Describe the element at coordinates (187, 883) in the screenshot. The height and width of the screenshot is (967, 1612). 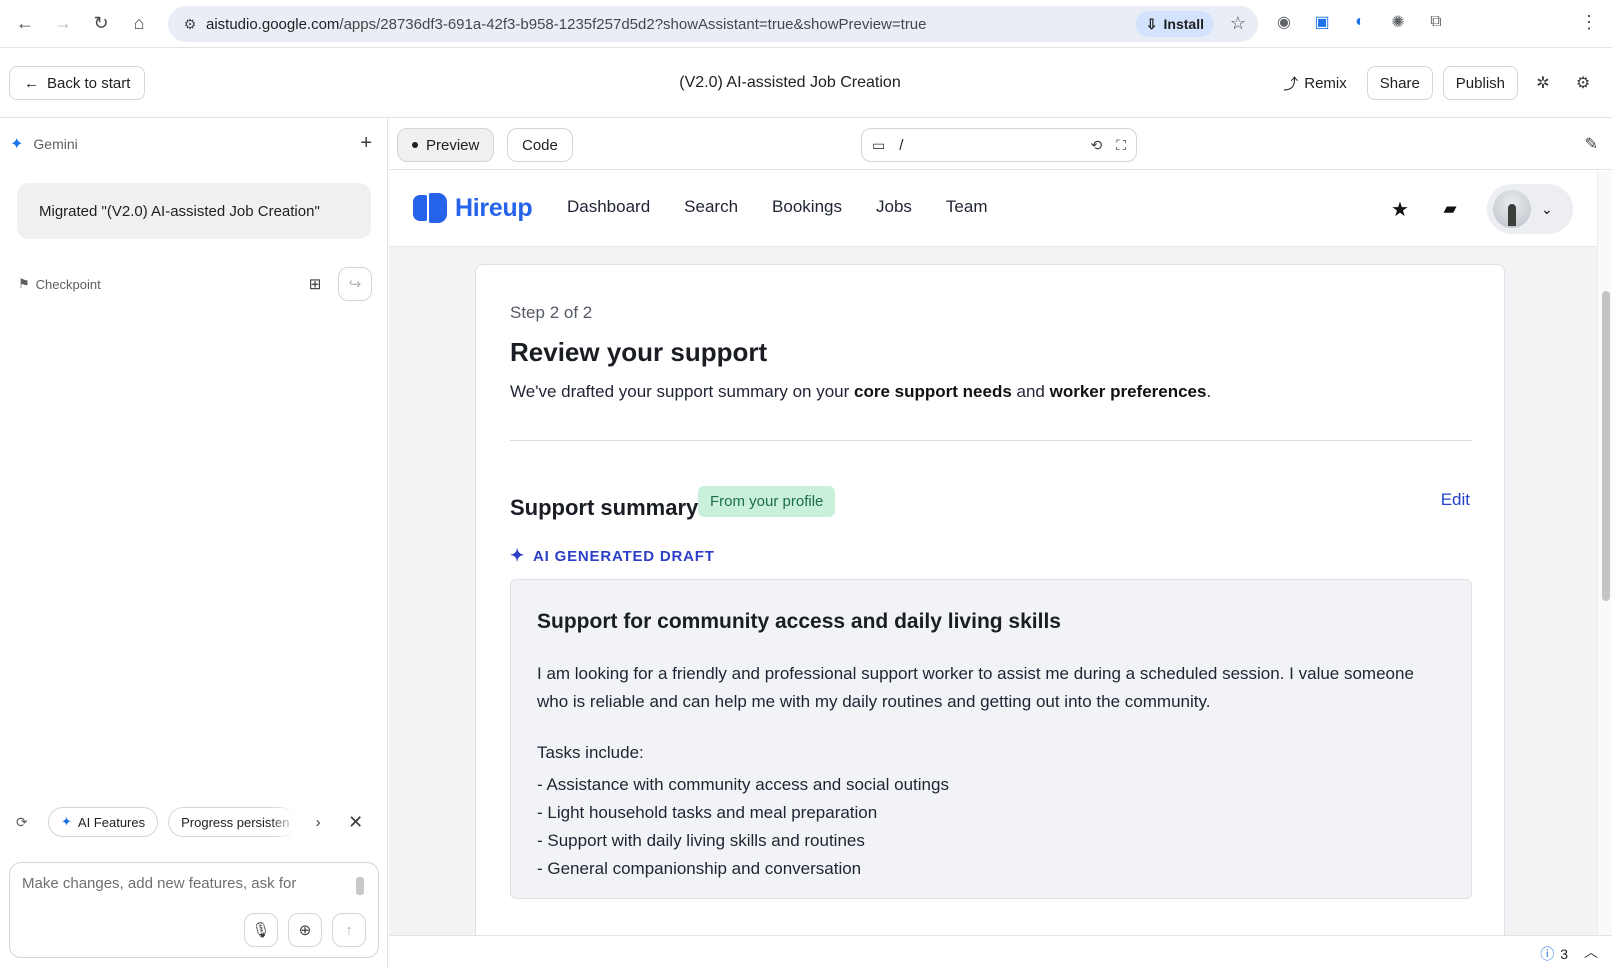
I see `prompt-input` at that location.